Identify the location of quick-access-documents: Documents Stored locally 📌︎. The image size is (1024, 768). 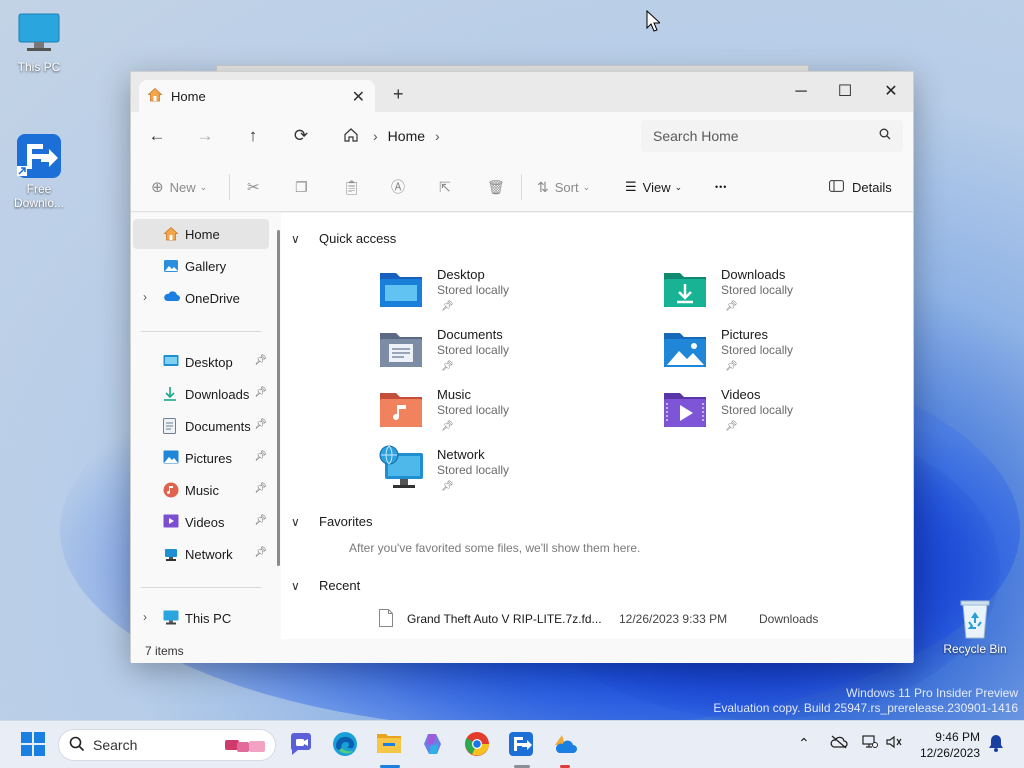
(499, 353).